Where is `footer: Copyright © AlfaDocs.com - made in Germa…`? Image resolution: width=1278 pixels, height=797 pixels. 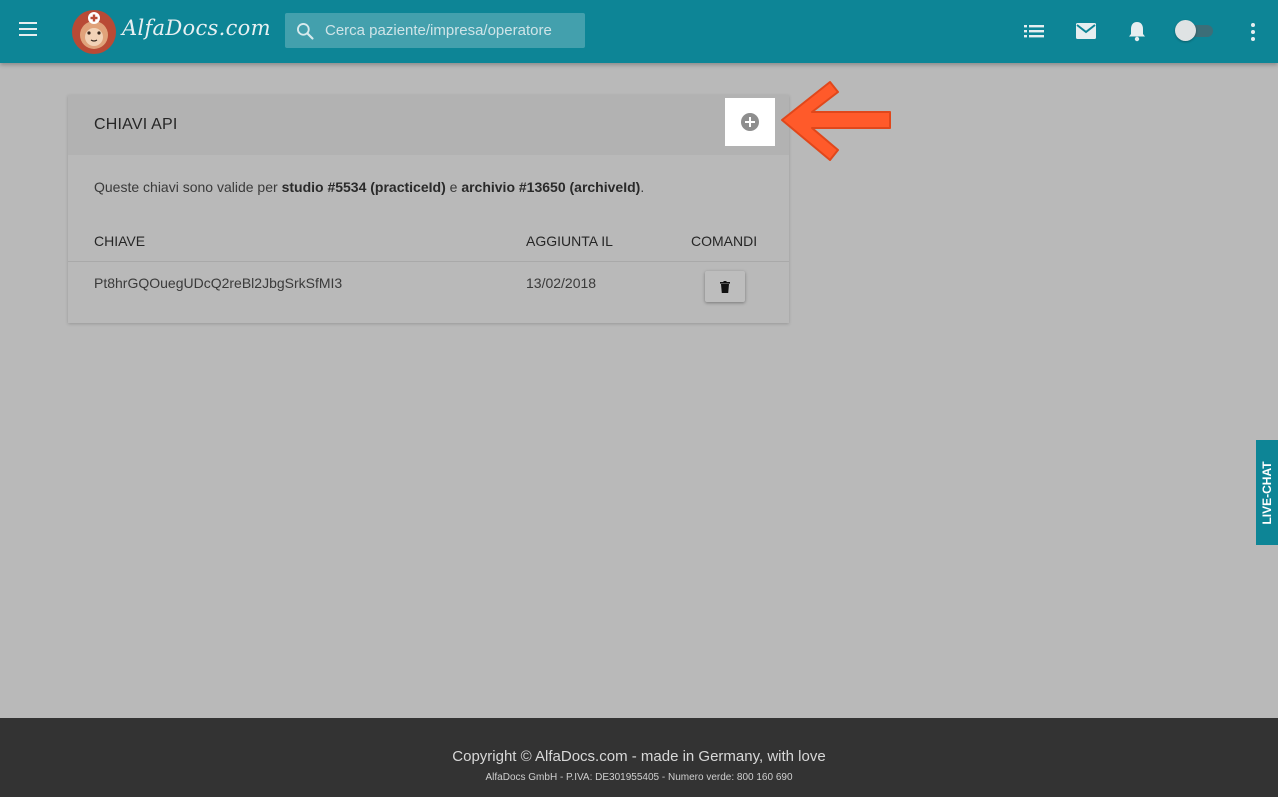 footer: Copyright © AlfaDocs.com - made in Germa… is located at coordinates (639, 757).